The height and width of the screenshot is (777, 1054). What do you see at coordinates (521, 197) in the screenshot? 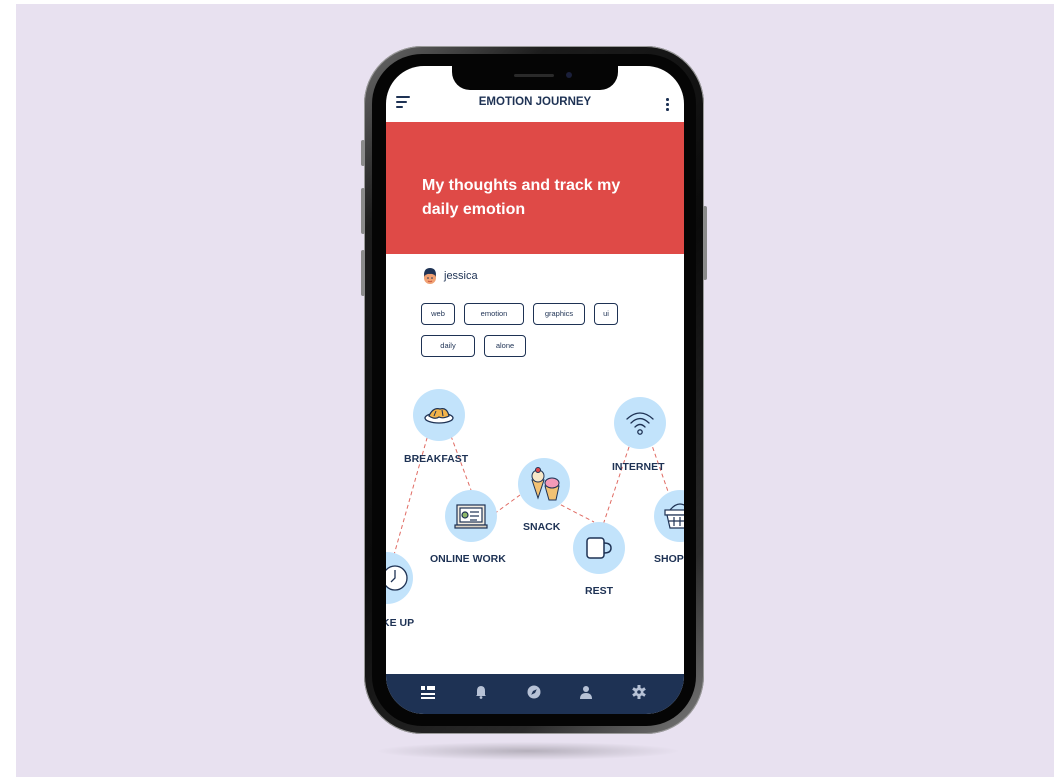
I see `hero-headline: My thoughts and track my daily emotion` at bounding box center [521, 197].